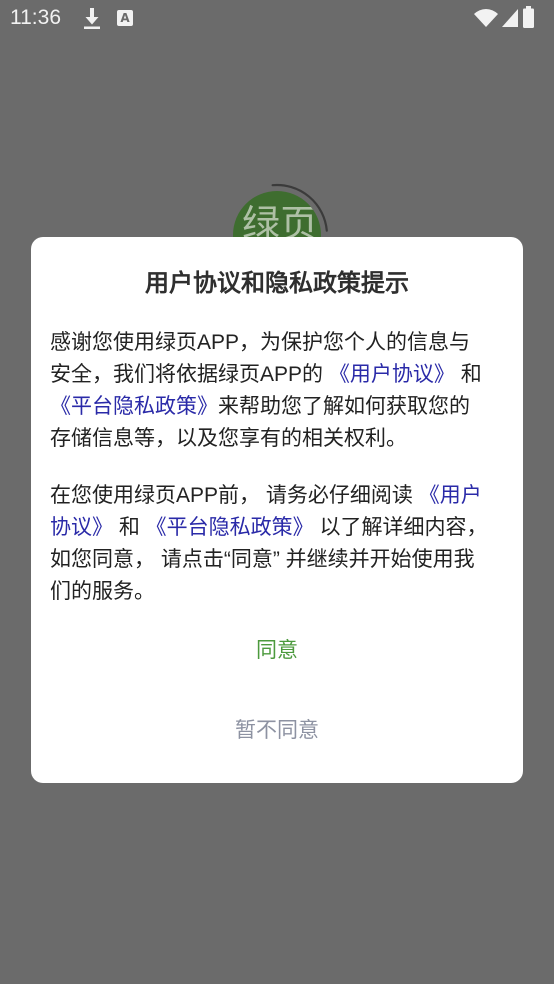  I want to click on font-a-icon-letter: A, so click(125, 18).